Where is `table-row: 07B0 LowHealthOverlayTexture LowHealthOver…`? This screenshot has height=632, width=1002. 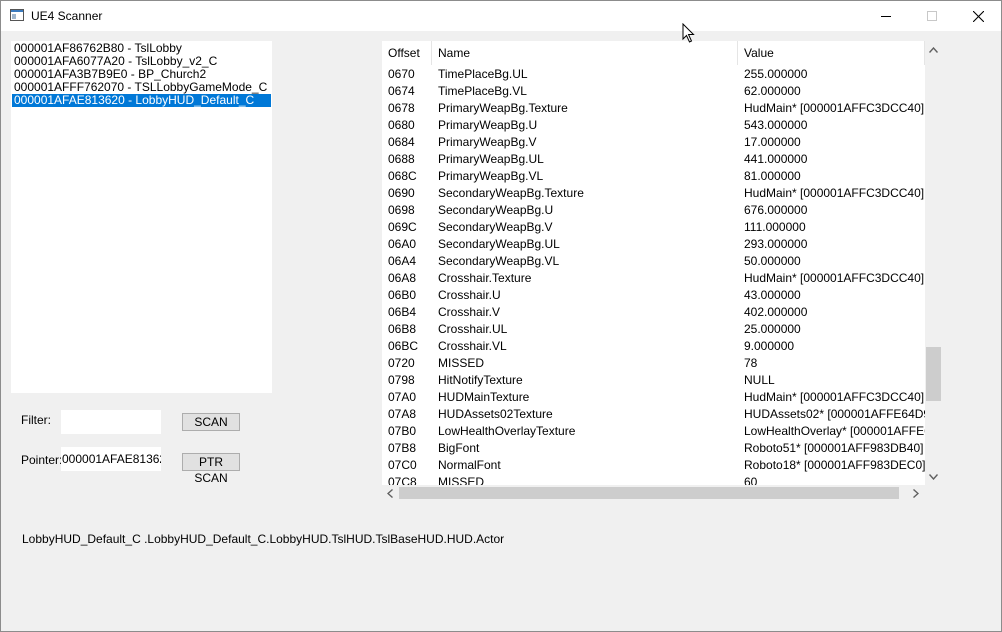
table-row: 07B0 LowHealthOverlayTexture LowHealthOver… is located at coordinates (653, 431).